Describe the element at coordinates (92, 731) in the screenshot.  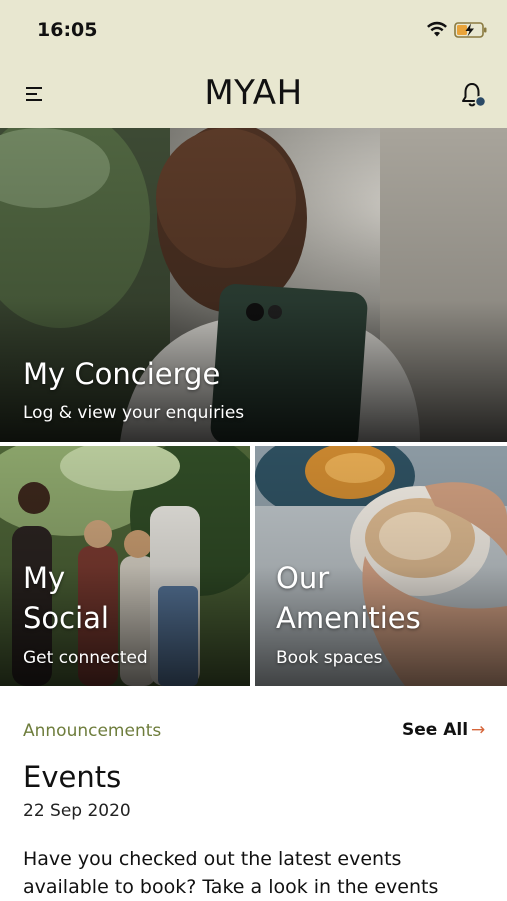
I see `announcements-label: Announcements` at that location.